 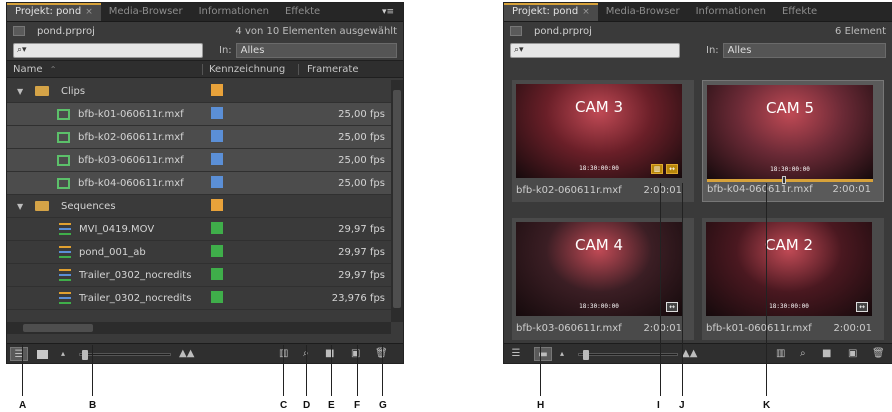 What do you see at coordinates (361, 183) in the screenshot?
I see `framerate-cell: 25,00 fps` at bounding box center [361, 183].